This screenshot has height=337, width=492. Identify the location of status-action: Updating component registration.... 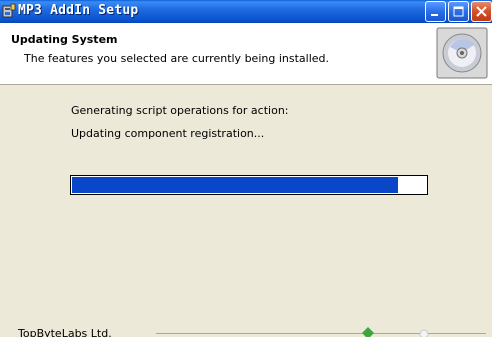
(168, 133).